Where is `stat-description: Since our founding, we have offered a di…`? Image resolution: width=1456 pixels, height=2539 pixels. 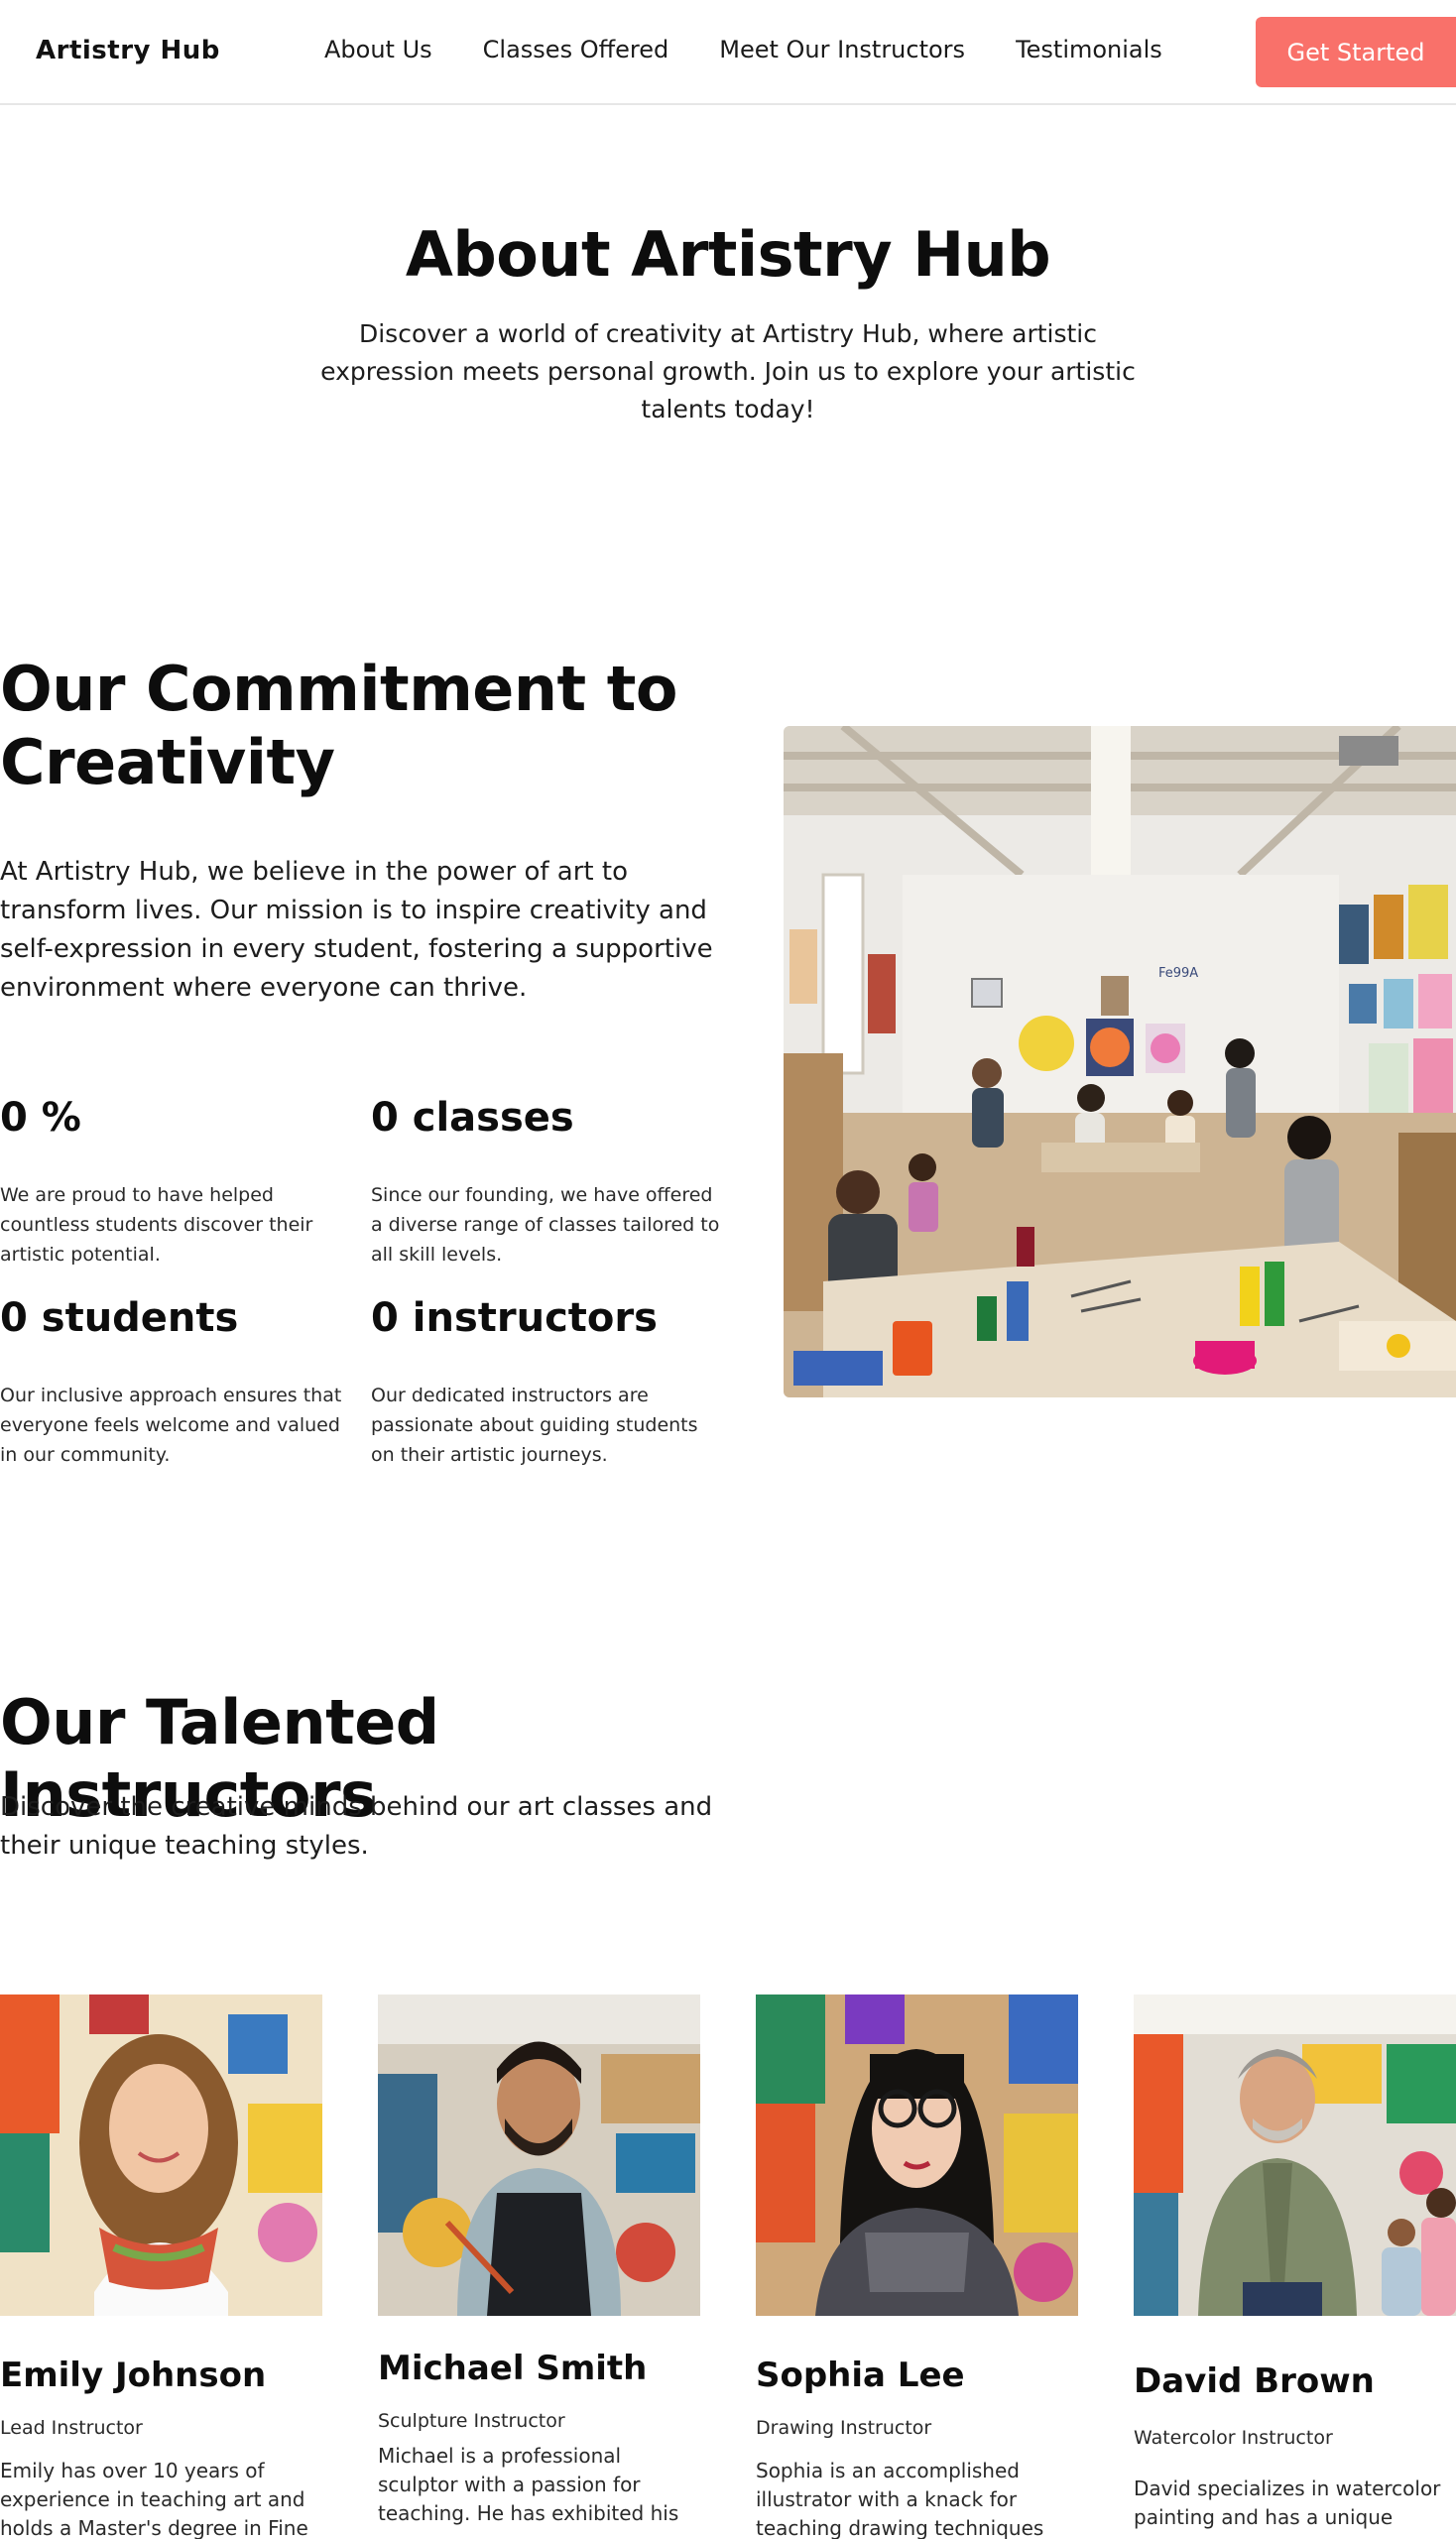
stat-description: Since our founding, we have offered a di… is located at coordinates (545, 1225).